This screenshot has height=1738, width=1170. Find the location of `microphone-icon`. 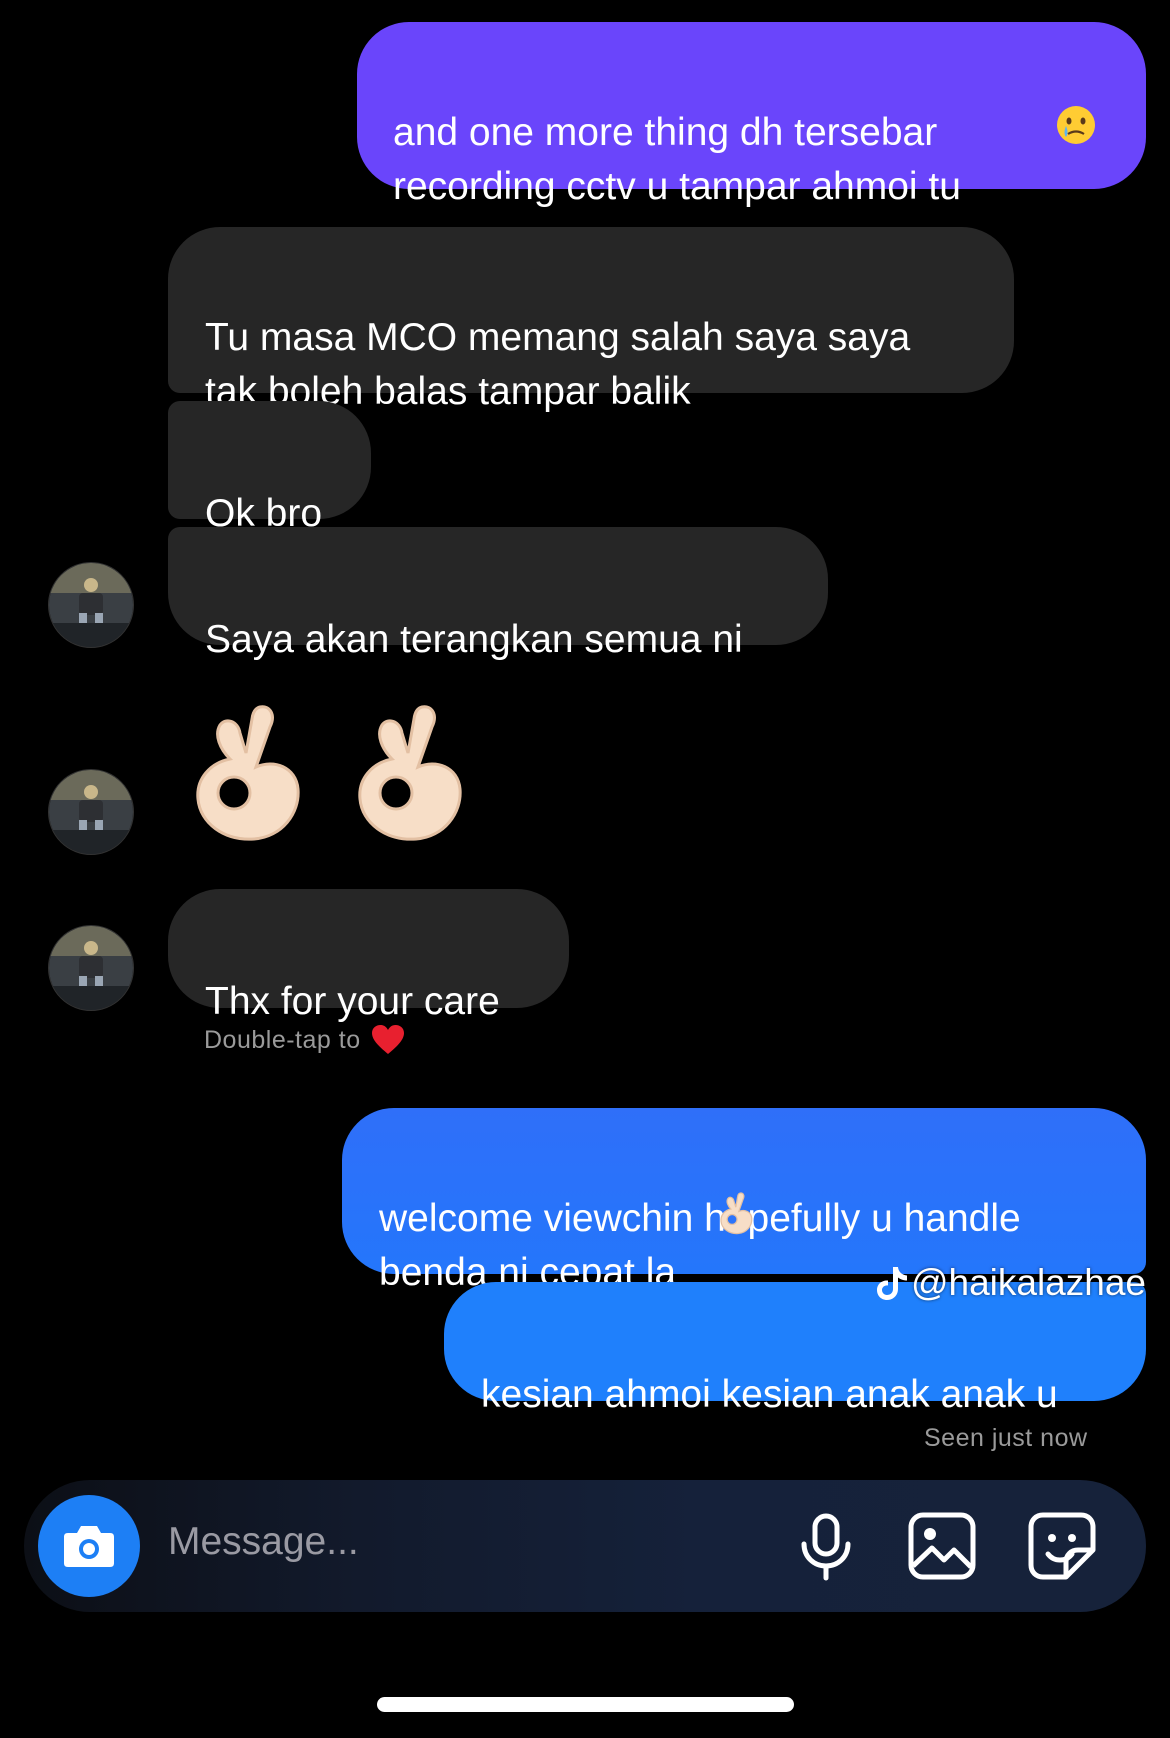

microphone-icon is located at coordinates (826, 1546).